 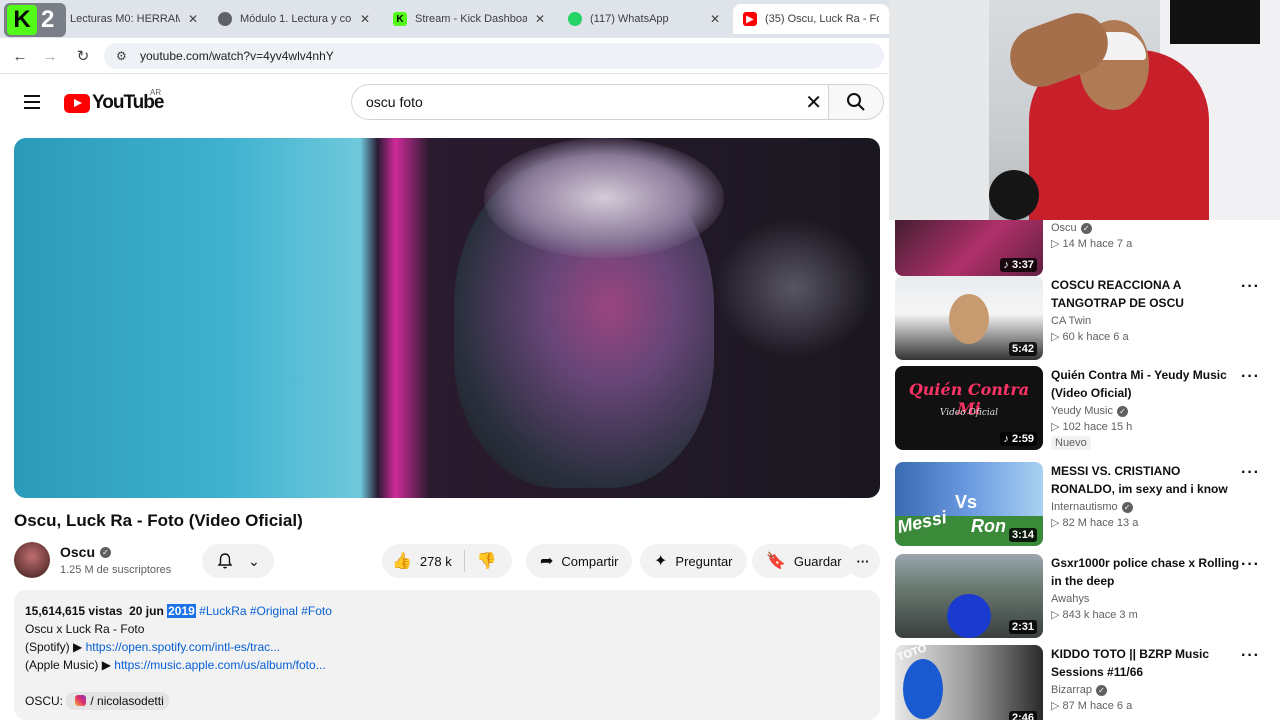 I want to click on video-thumbnail: Messi Vs Ron 3:14, so click(x=969, y=504).